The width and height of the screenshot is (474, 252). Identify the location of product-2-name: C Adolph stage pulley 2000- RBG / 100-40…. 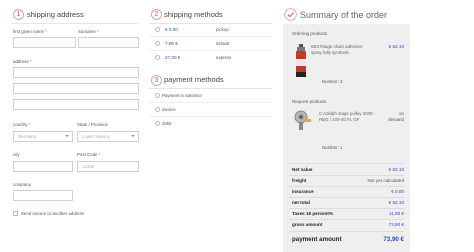
(351, 116).